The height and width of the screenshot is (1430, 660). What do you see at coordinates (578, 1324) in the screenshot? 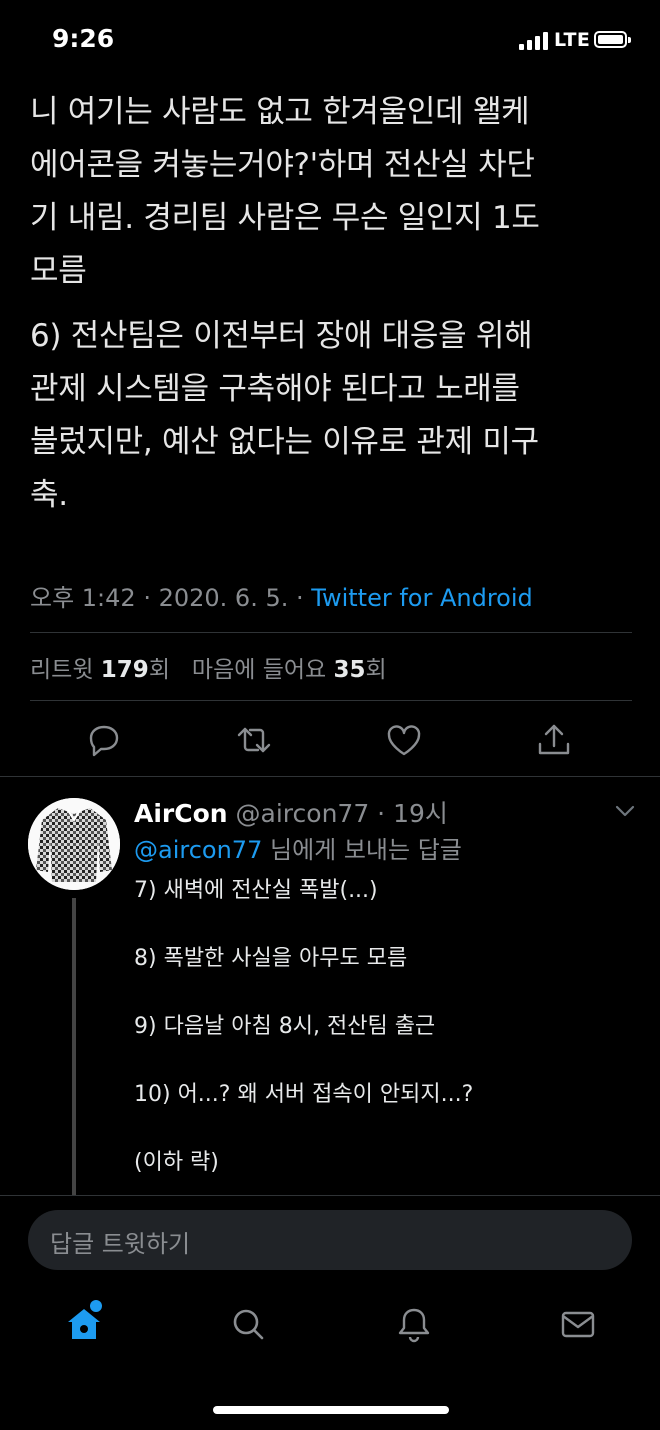
I see `mail-icon` at bounding box center [578, 1324].